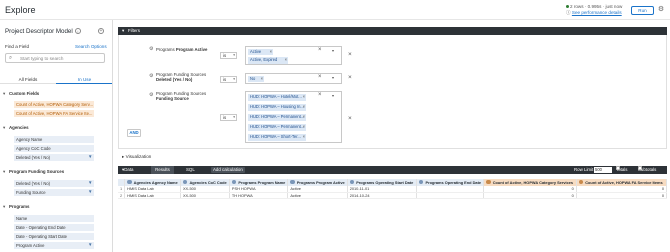 The height and width of the screenshot is (252, 670). I want to click on column-header: Agencies Agency Name, so click(152, 182).